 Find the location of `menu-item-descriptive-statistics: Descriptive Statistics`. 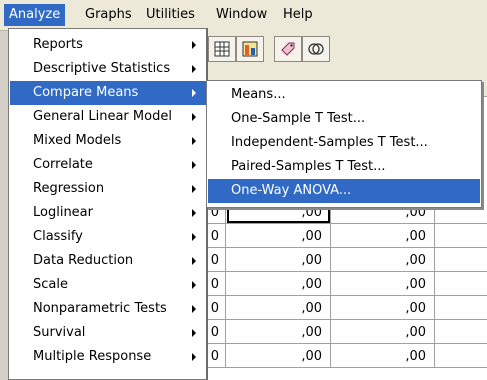

menu-item-descriptive-statistics: Descriptive Statistics is located at coordinates (108, 69).